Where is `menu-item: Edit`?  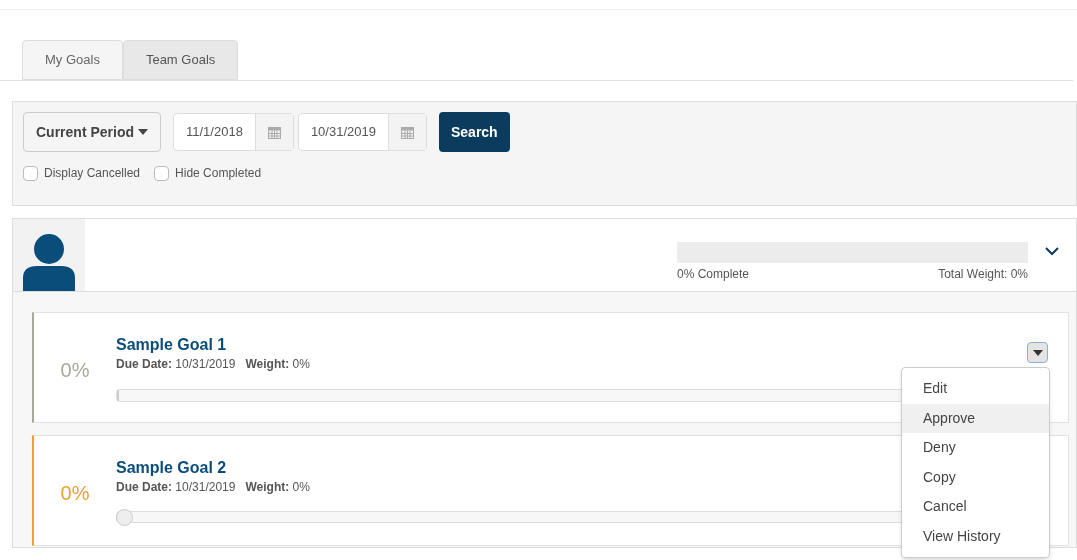
menu-item: Edit is located at coordinates (975, 389).